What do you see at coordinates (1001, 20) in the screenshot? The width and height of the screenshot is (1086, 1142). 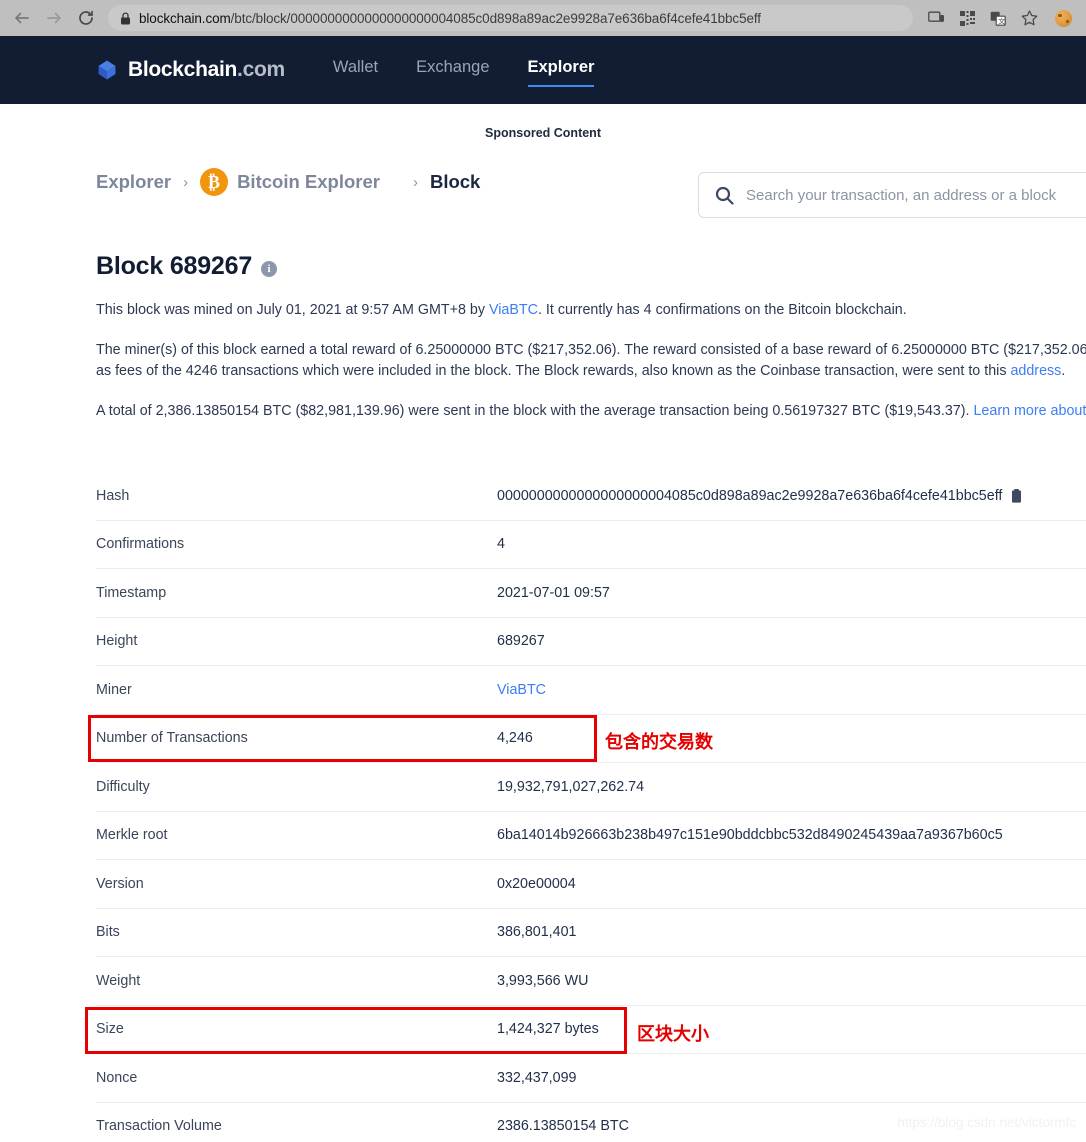 I see `svg-text: 文` at bounding box center [1001, 20].